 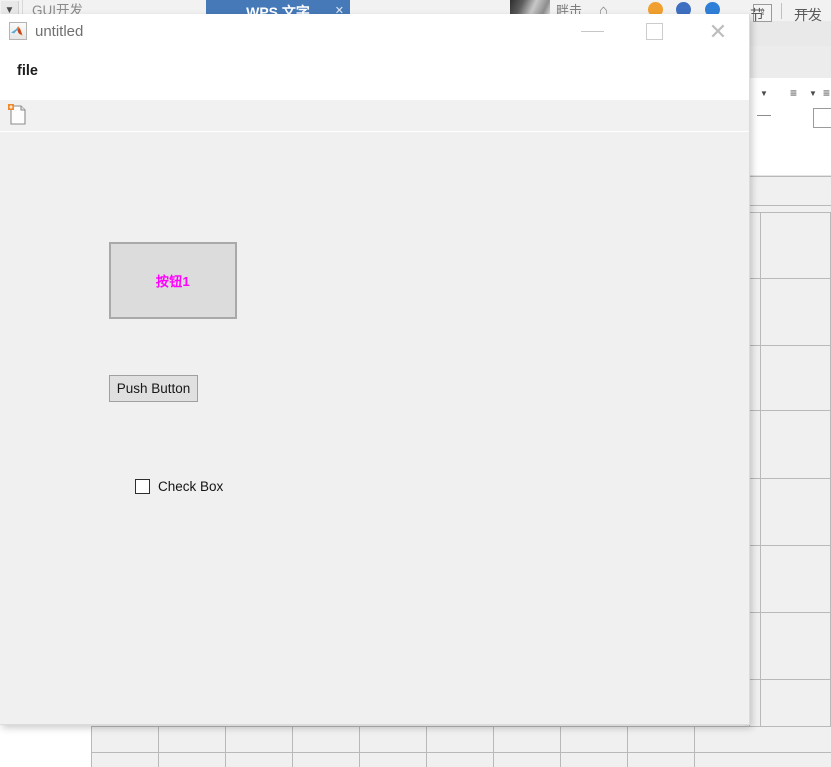 I want to click on close-icon: ✕, so click(x=718, y=31).